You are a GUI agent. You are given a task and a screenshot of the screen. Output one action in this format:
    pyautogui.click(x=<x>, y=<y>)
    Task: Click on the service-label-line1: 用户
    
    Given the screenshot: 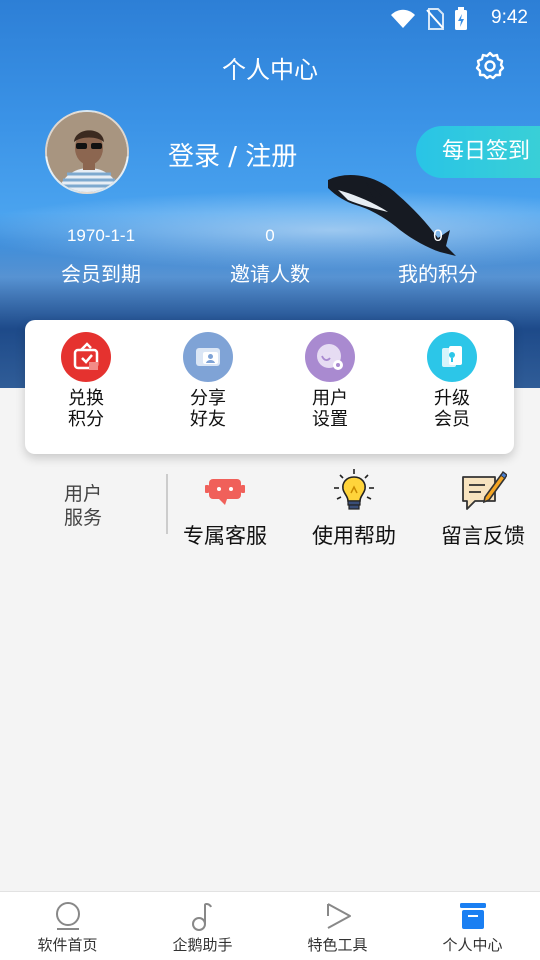 What is the action you would take?
    pyautogui.click(x=82, y=494)
    